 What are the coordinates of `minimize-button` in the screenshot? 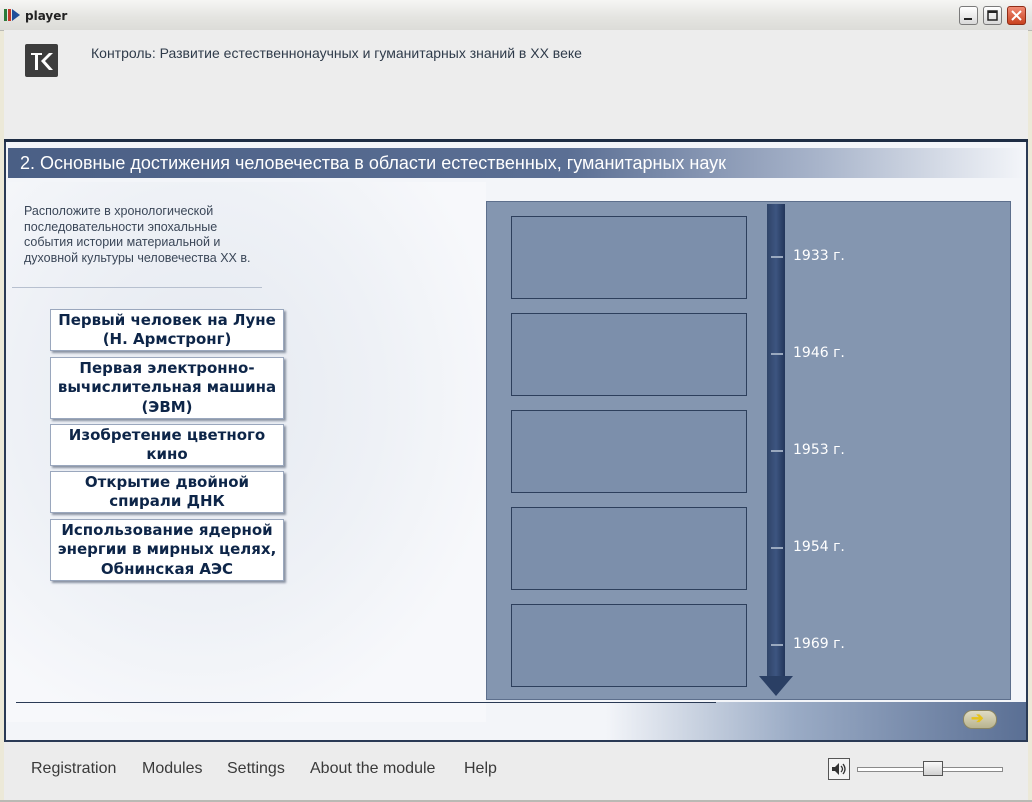 It's located at (968, 15).